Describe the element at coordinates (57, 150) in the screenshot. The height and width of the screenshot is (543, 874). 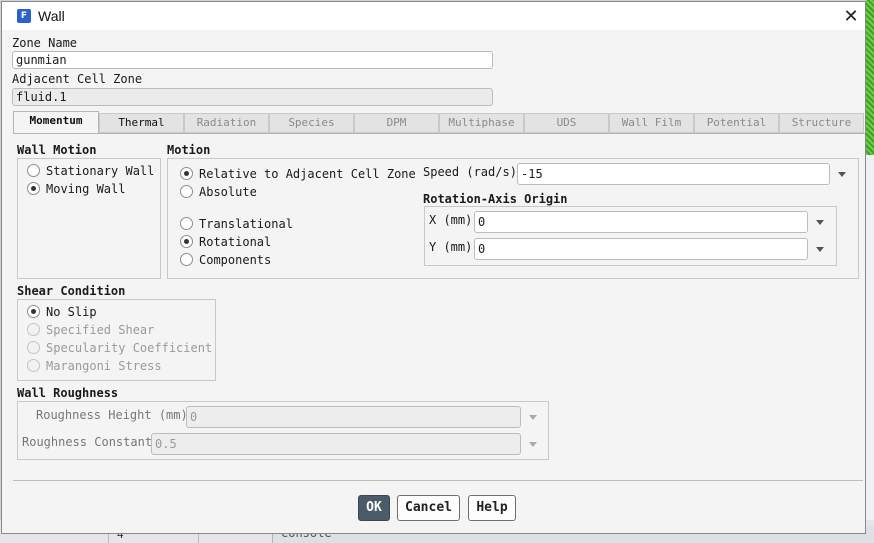
I see `wall-motion-title: Wall Motion` at that location.